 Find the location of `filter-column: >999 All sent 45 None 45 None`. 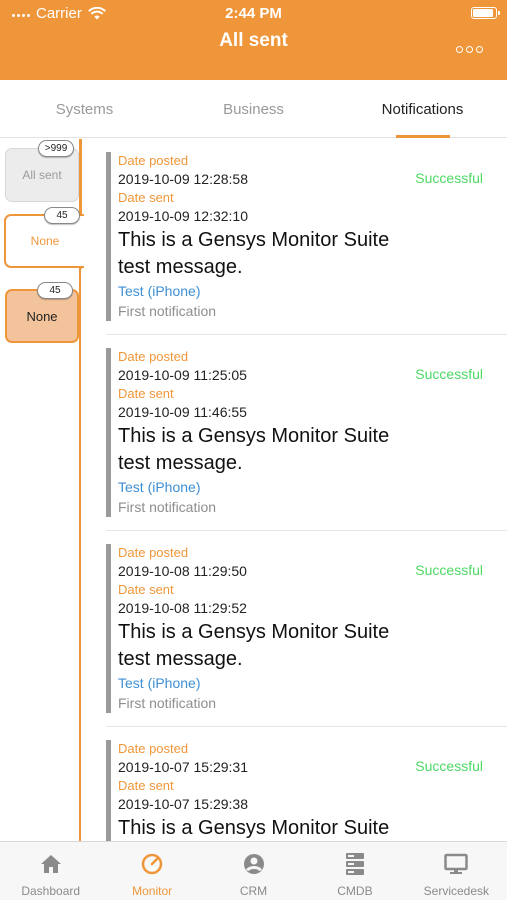

filter-column: >999 All sent 45 None 45 None is located at coordinates (42, 490).